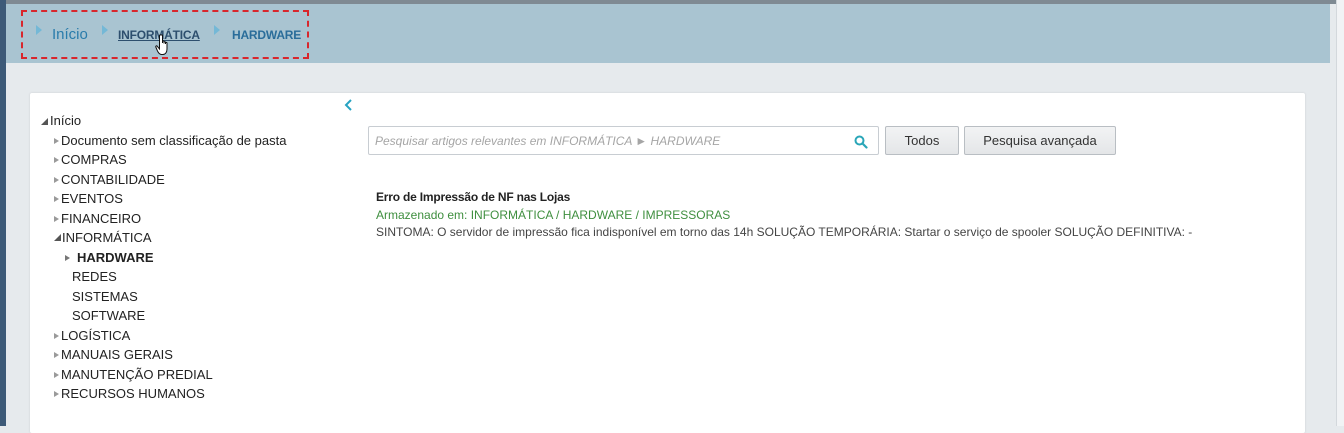 This screenshot has width=1344, height=433. What do you see at coordinates (113, 179) in the screenshot?
I see `tree-item-label: CONTABILIDADE` at bounding box center [113, 179].